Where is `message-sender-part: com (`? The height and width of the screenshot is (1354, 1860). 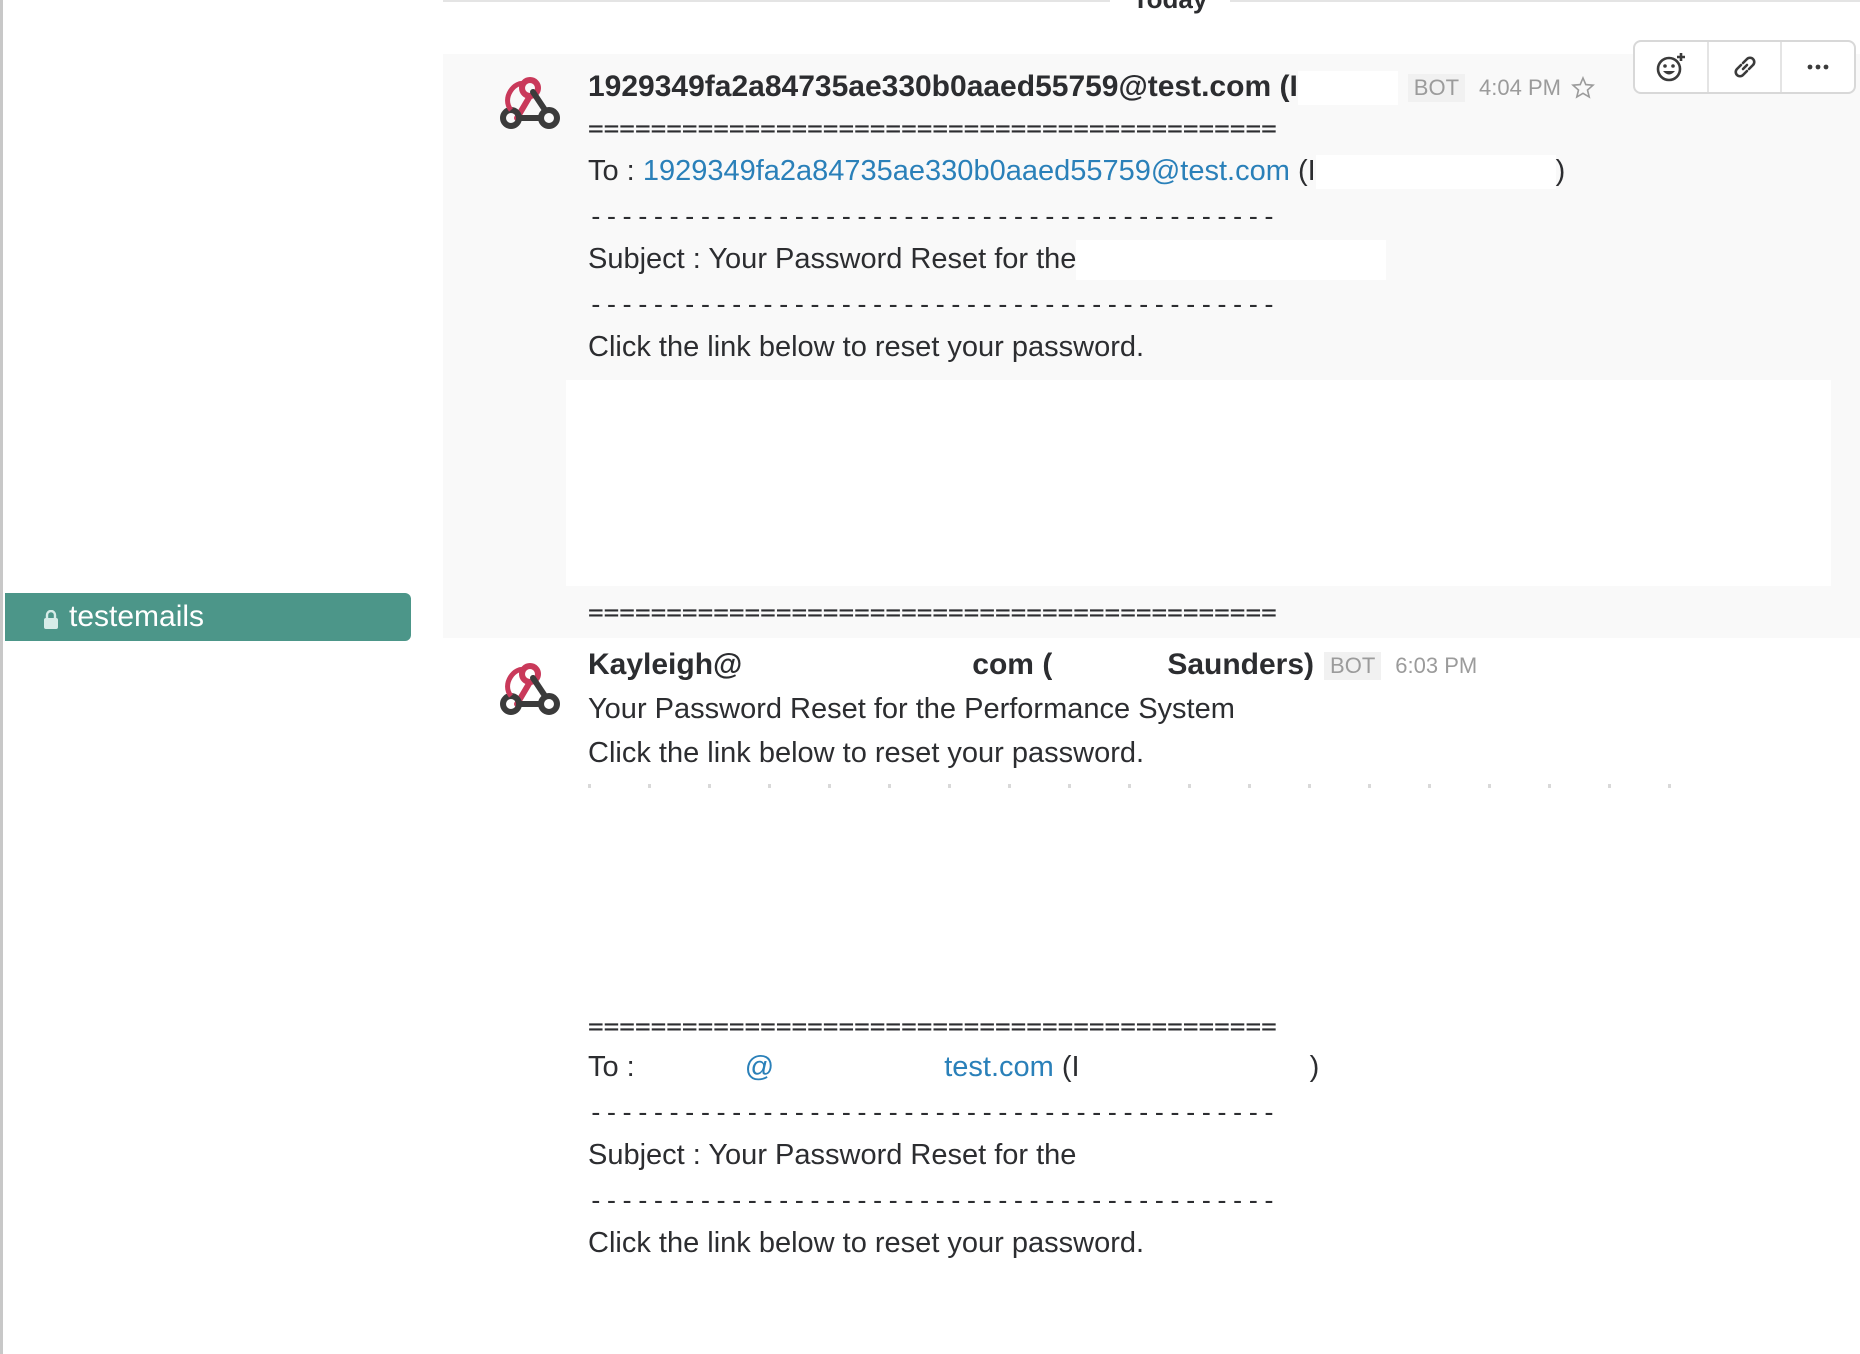 message-sender-part: com ( is located at coordinates (1012, 664).